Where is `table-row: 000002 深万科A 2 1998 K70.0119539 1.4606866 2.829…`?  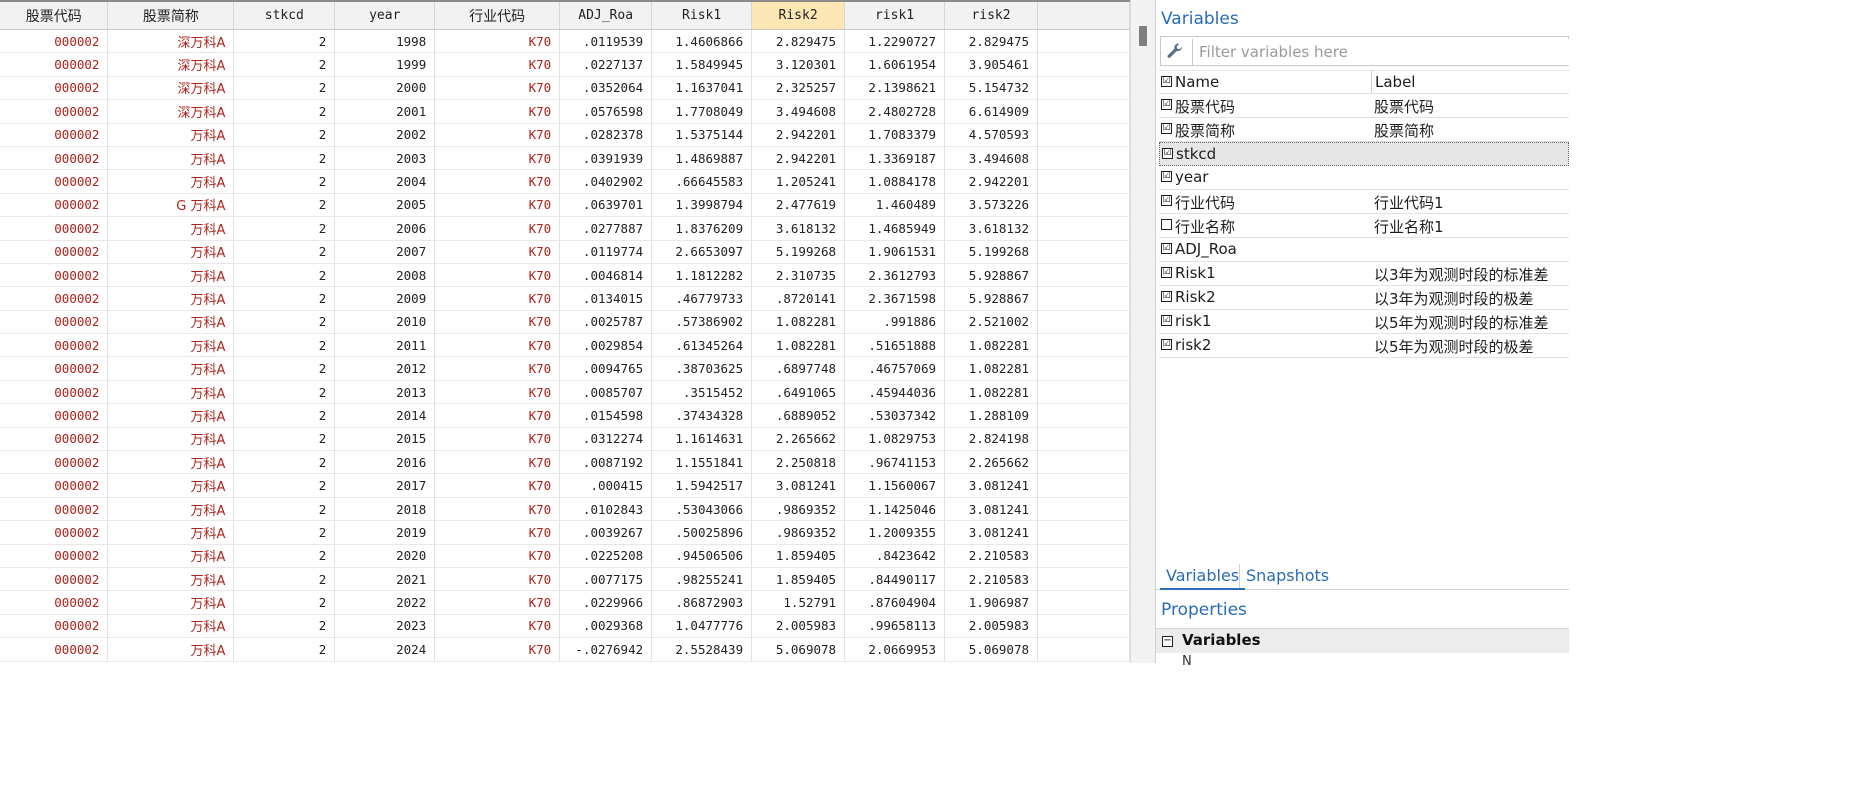 table-row: 000002 深万科A 2 1998 K70.0119539 1.4606866 2.829… is located at coordinates (565, 41).